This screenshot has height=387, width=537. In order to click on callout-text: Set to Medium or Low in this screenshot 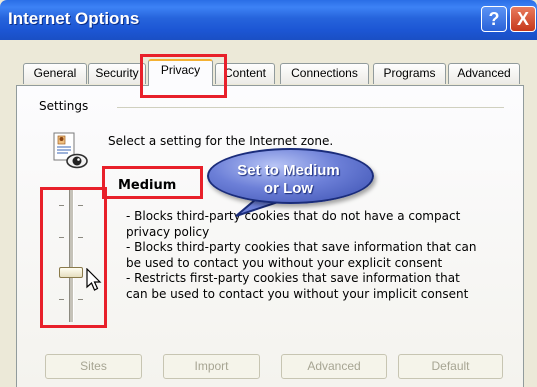, I will do `click(288, 180)`.